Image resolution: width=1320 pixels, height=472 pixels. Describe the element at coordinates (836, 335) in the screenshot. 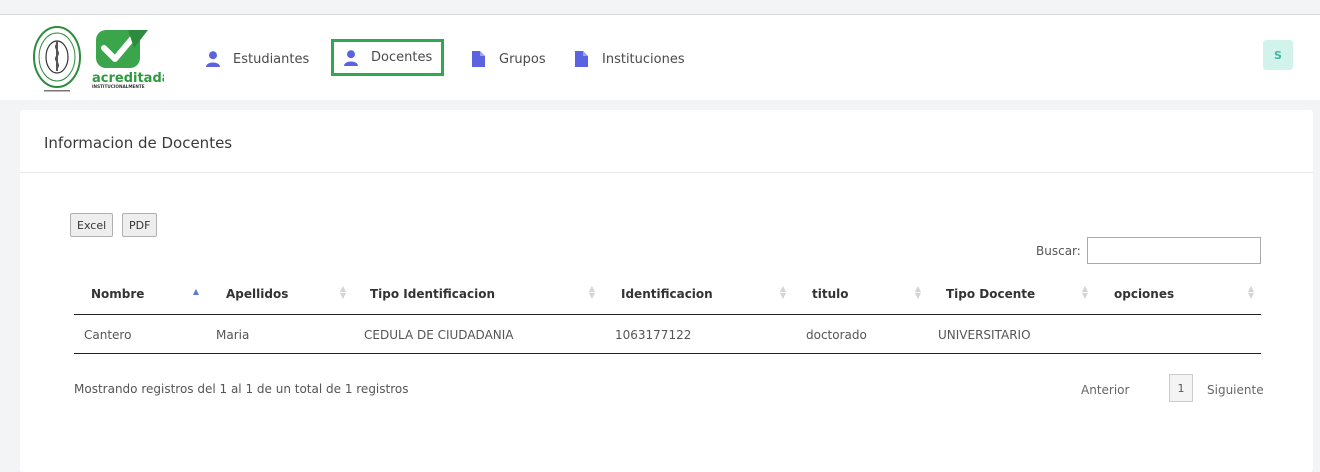

I see `cell-titulo: doctorado` at that location.